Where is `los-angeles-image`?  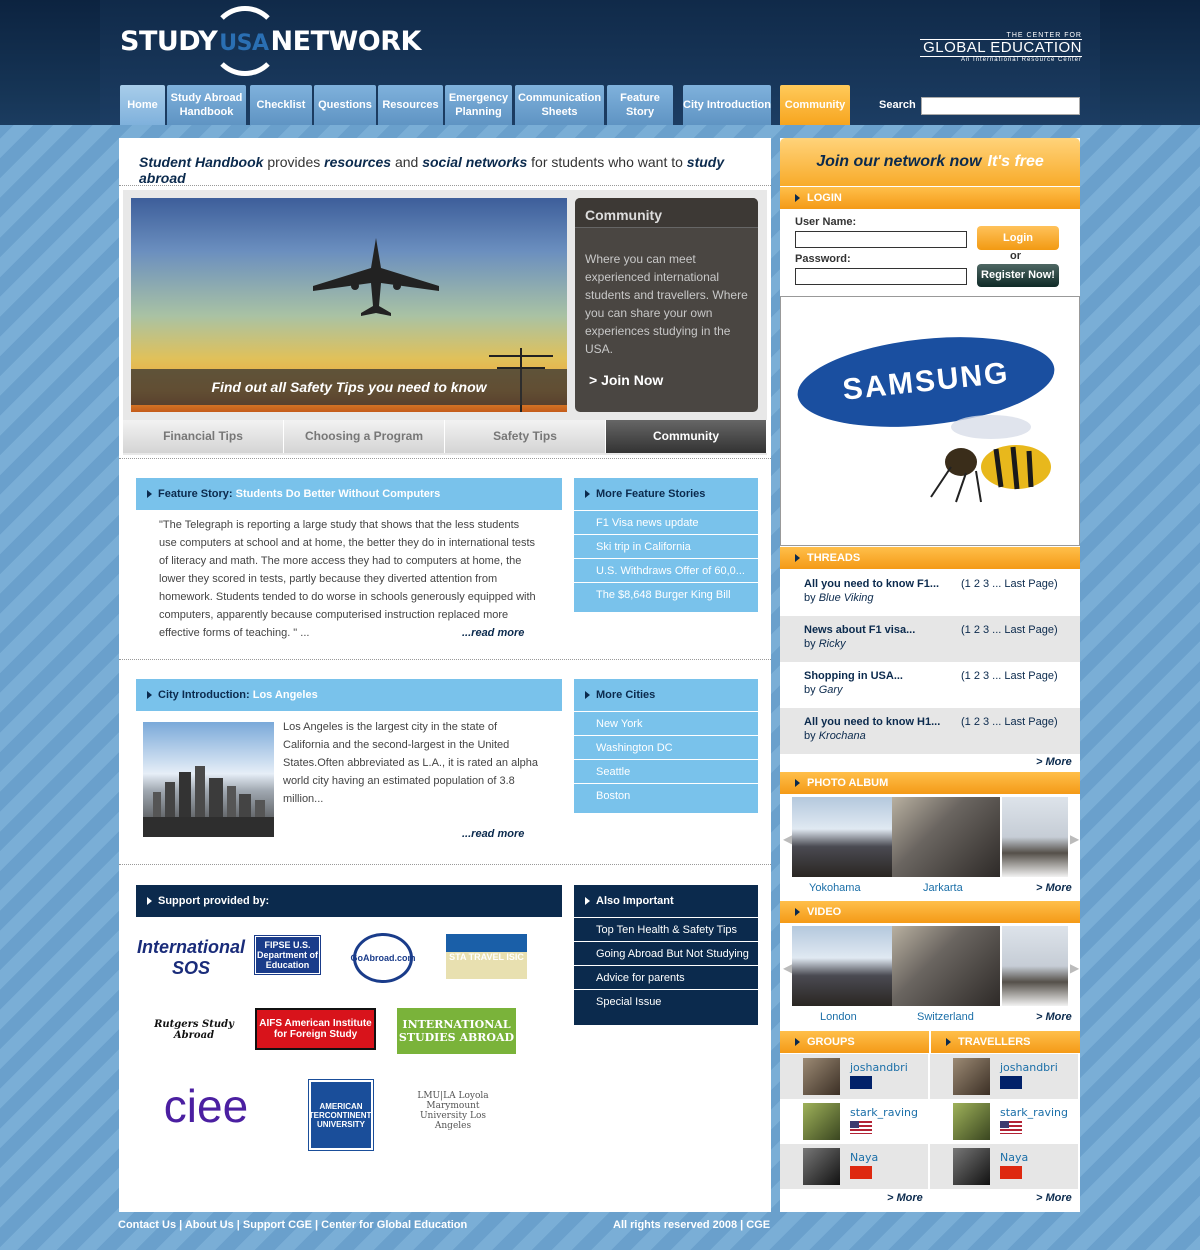 los-angeles-image is located at coordinates (208, 779).